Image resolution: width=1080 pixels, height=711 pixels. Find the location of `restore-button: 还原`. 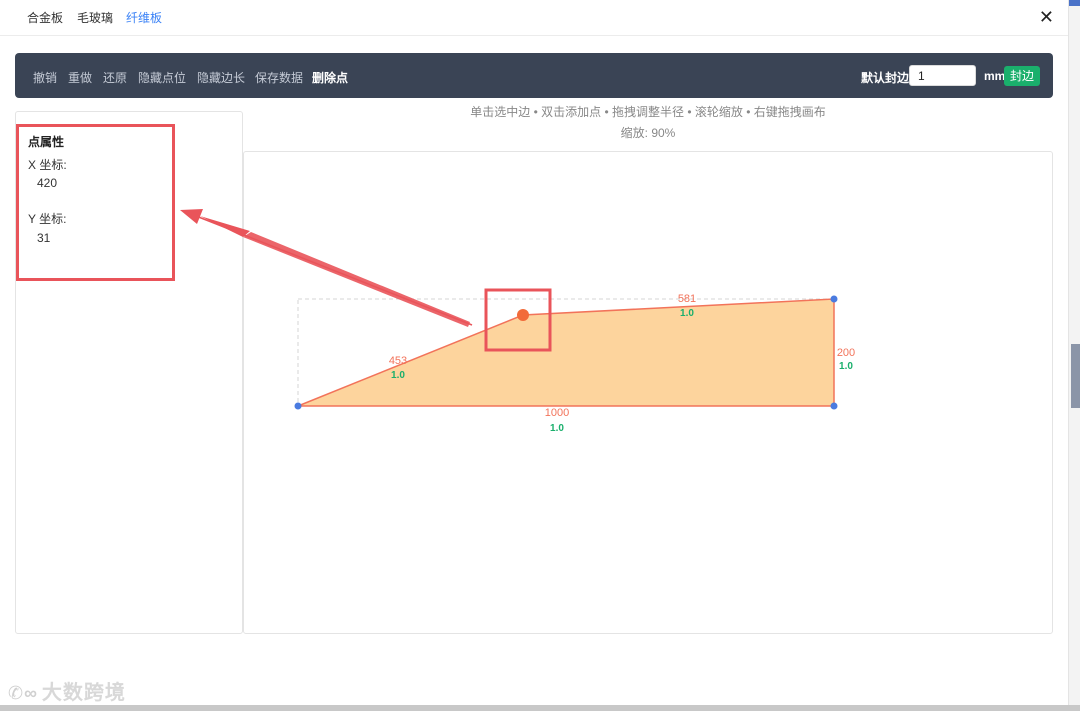

restore-button: 还原 is located at coordinates (115, 77).